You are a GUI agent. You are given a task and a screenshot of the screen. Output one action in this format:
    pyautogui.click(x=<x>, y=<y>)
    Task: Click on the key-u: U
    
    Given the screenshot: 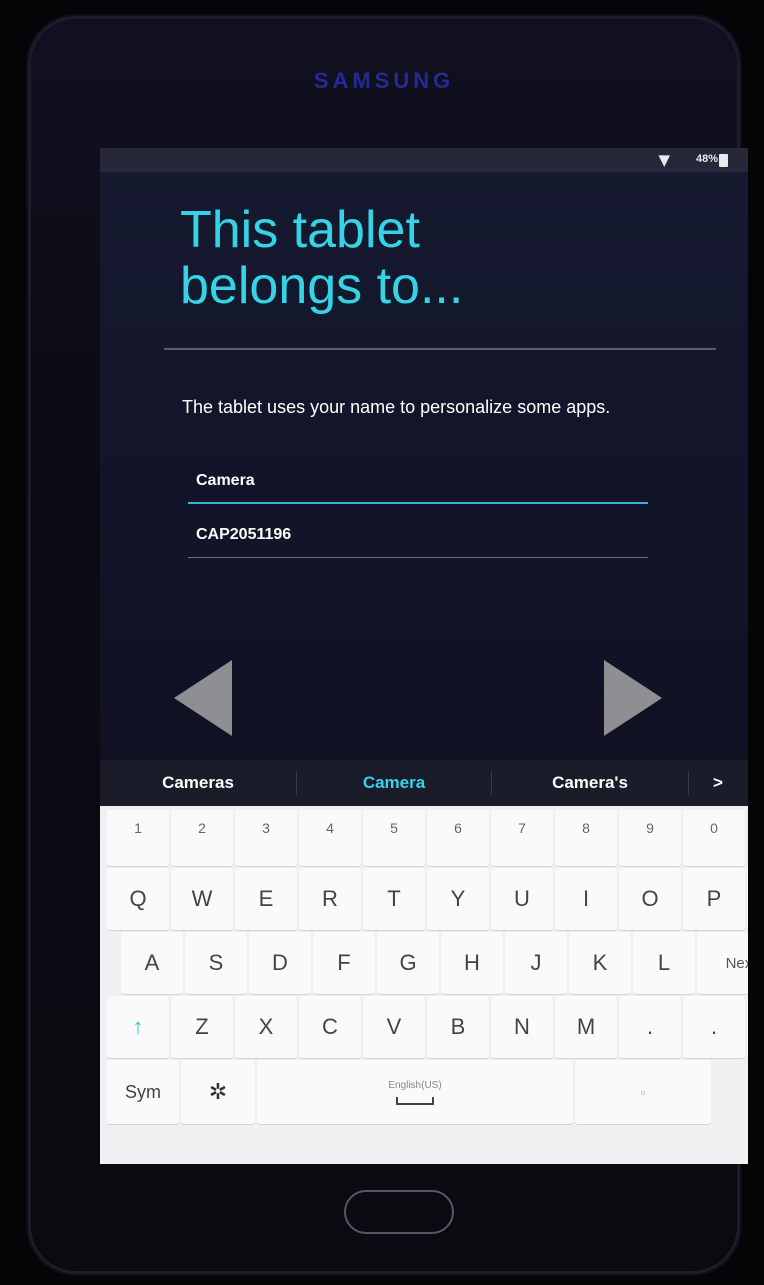 What is the action you would take?
    pyautogui.click(x=522, y=899)
    